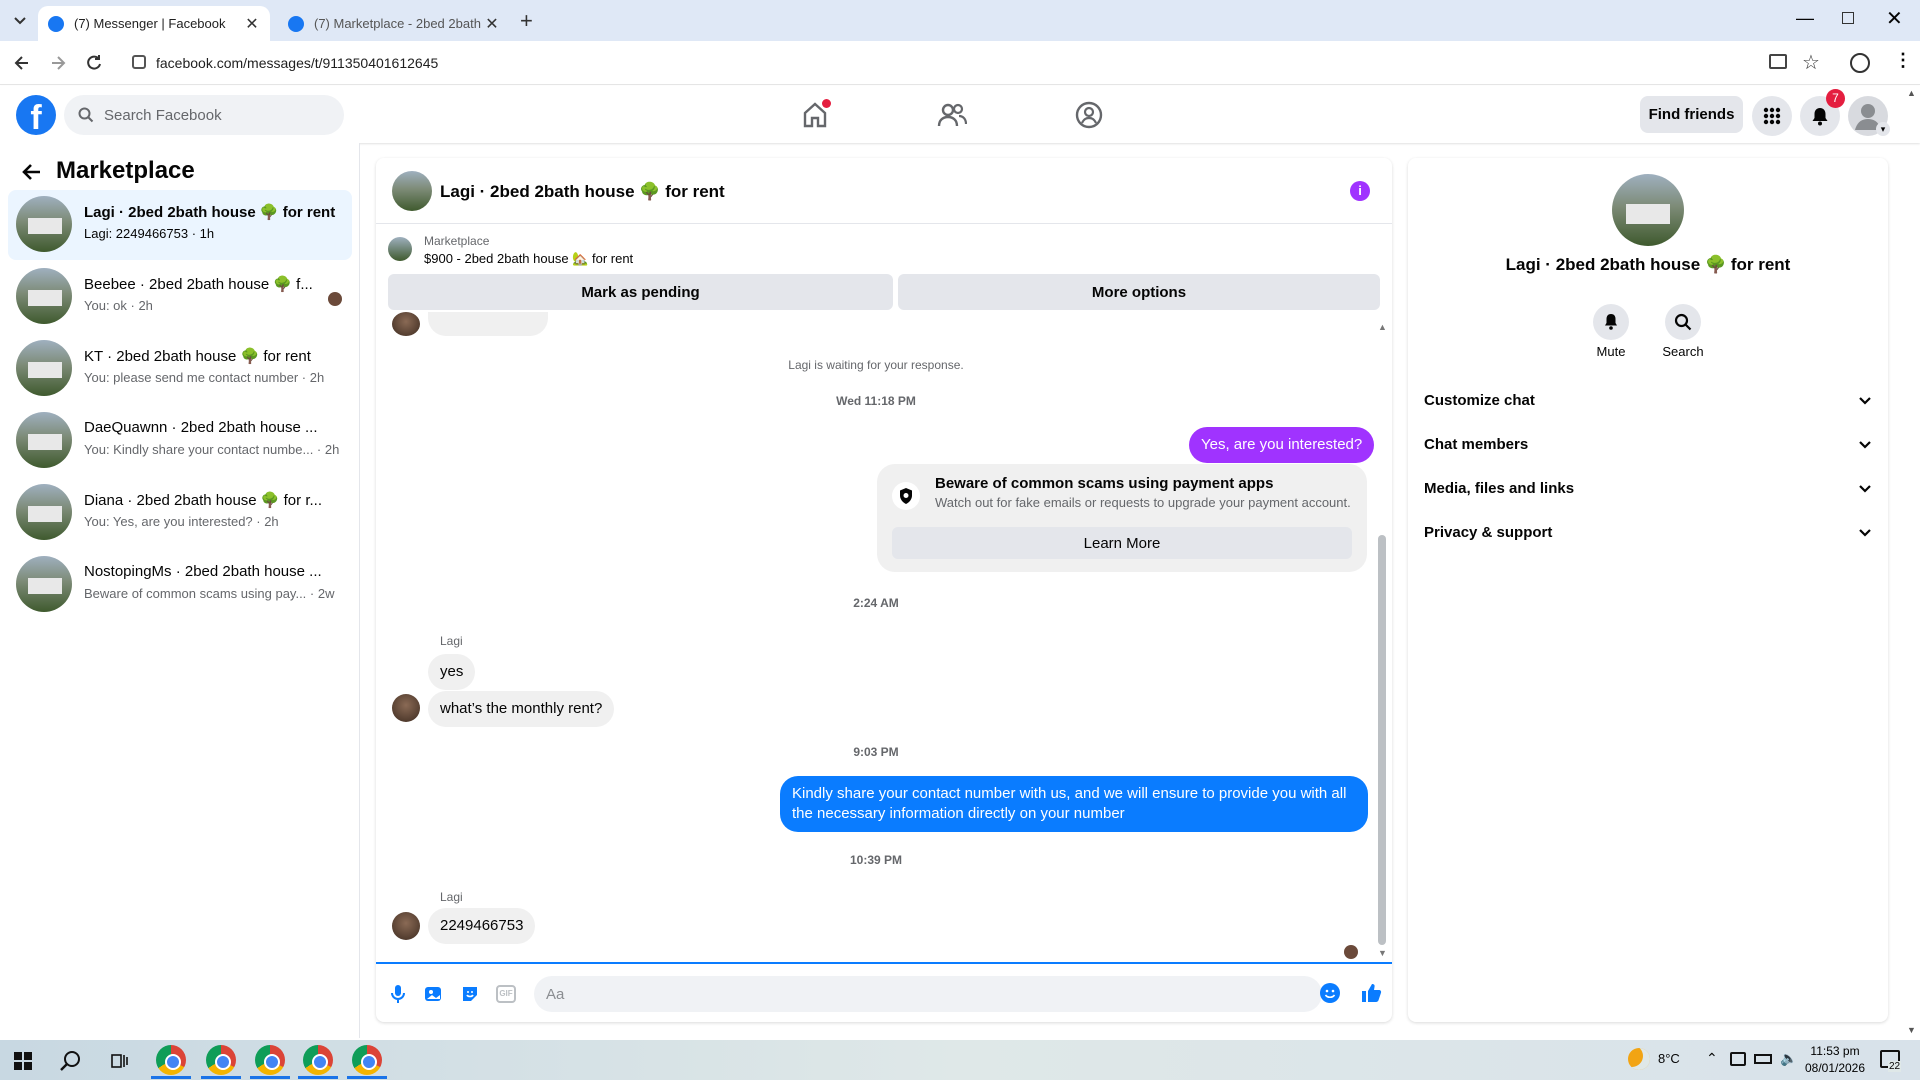  What do you see at coordinates (412, 191) in the screenshot?
I see `chat-header-avatar` at bounding box center [412, 191].